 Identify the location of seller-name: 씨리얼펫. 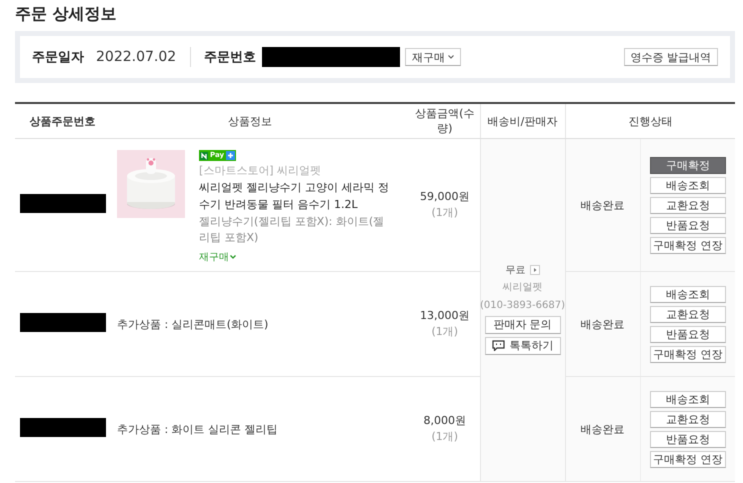
(522, 287).